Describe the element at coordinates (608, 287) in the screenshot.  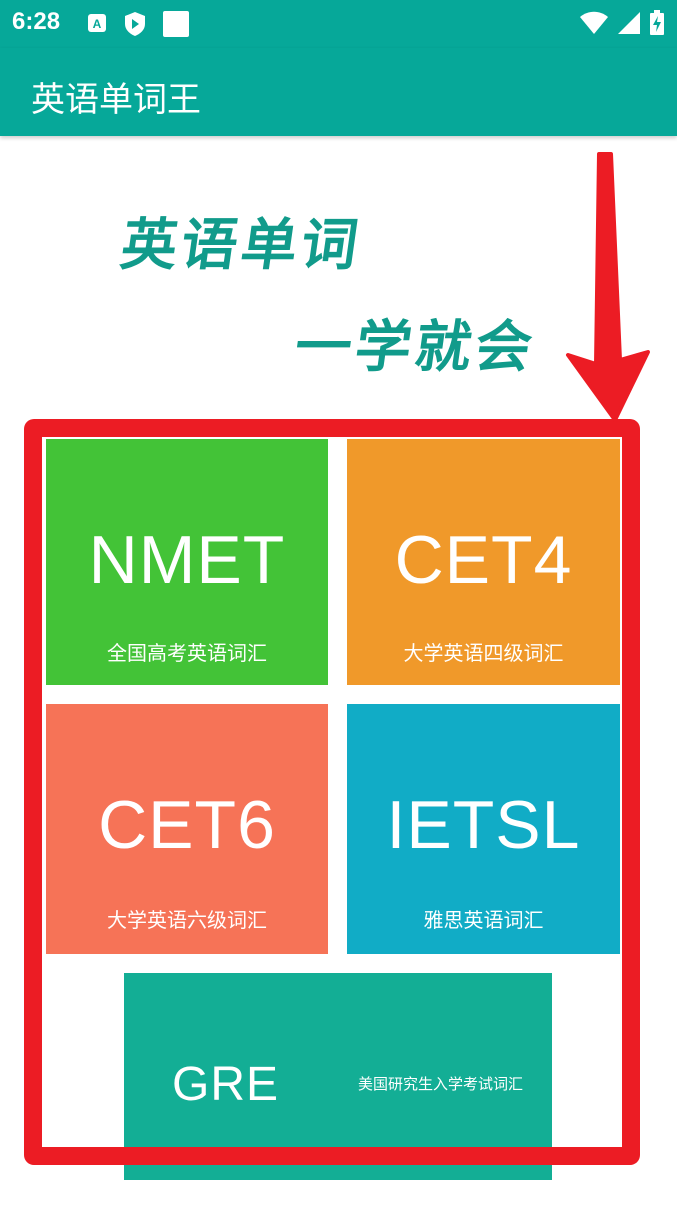
I see `down-arrow-icon` at that location.